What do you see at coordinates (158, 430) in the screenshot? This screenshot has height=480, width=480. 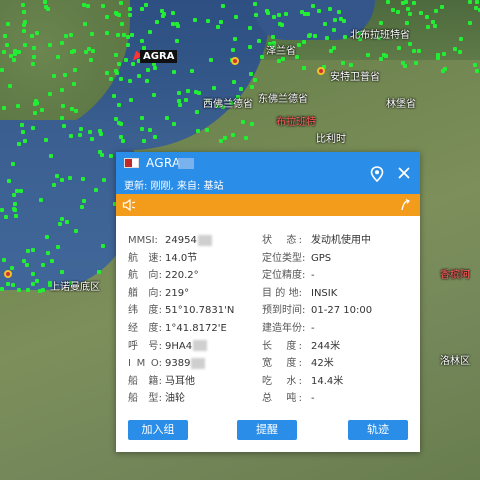 I see `add-to-group-button: 加入组` at bounding box center [158, 430].